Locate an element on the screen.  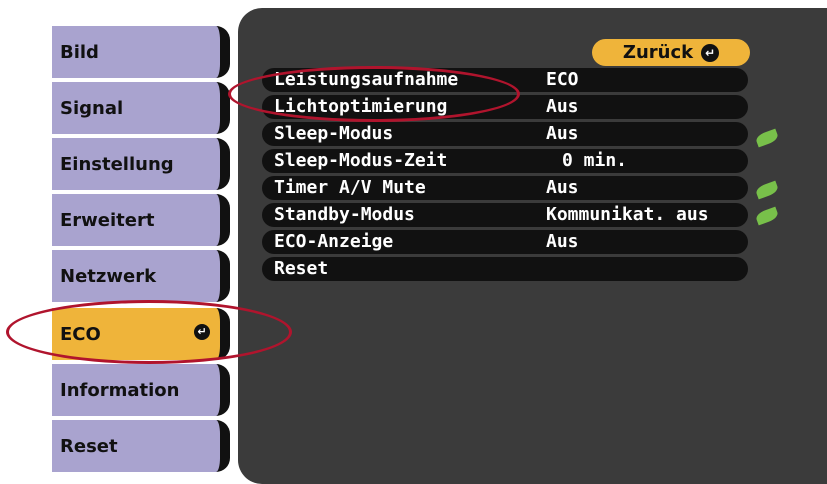
back-button: Zurück ↵ is located at coordinates (671, 52).